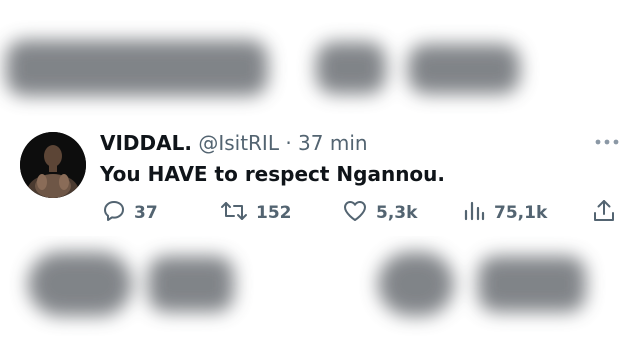  I want to click on retweet-button: 152, so click(256, 213).